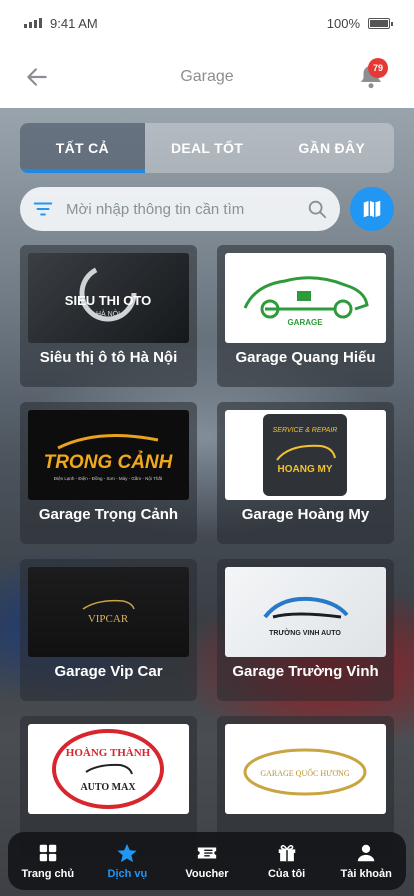 Image resolution: width=414 pixels, height=896 pixels. I want to click on tab-good-deals: DEAL TỐT, so click(207, 148).